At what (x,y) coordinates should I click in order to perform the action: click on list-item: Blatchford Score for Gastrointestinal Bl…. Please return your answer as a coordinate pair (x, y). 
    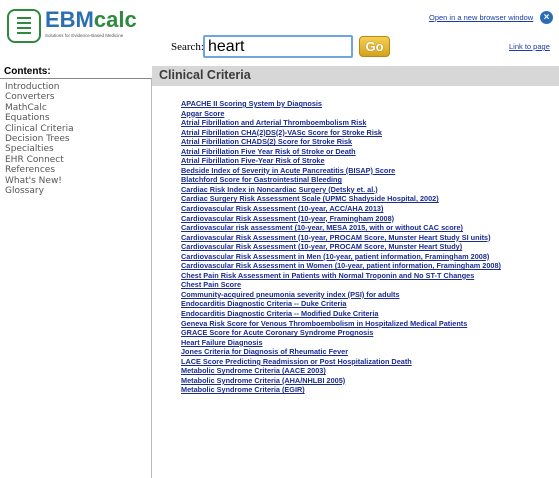
    Looking at the image, I should click on (341, 178).